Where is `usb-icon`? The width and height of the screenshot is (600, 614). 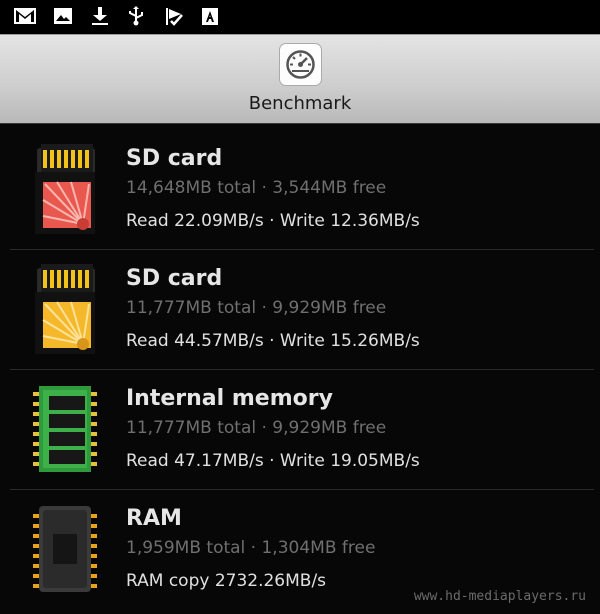
usb-icon is located at coordinates (136, 16).